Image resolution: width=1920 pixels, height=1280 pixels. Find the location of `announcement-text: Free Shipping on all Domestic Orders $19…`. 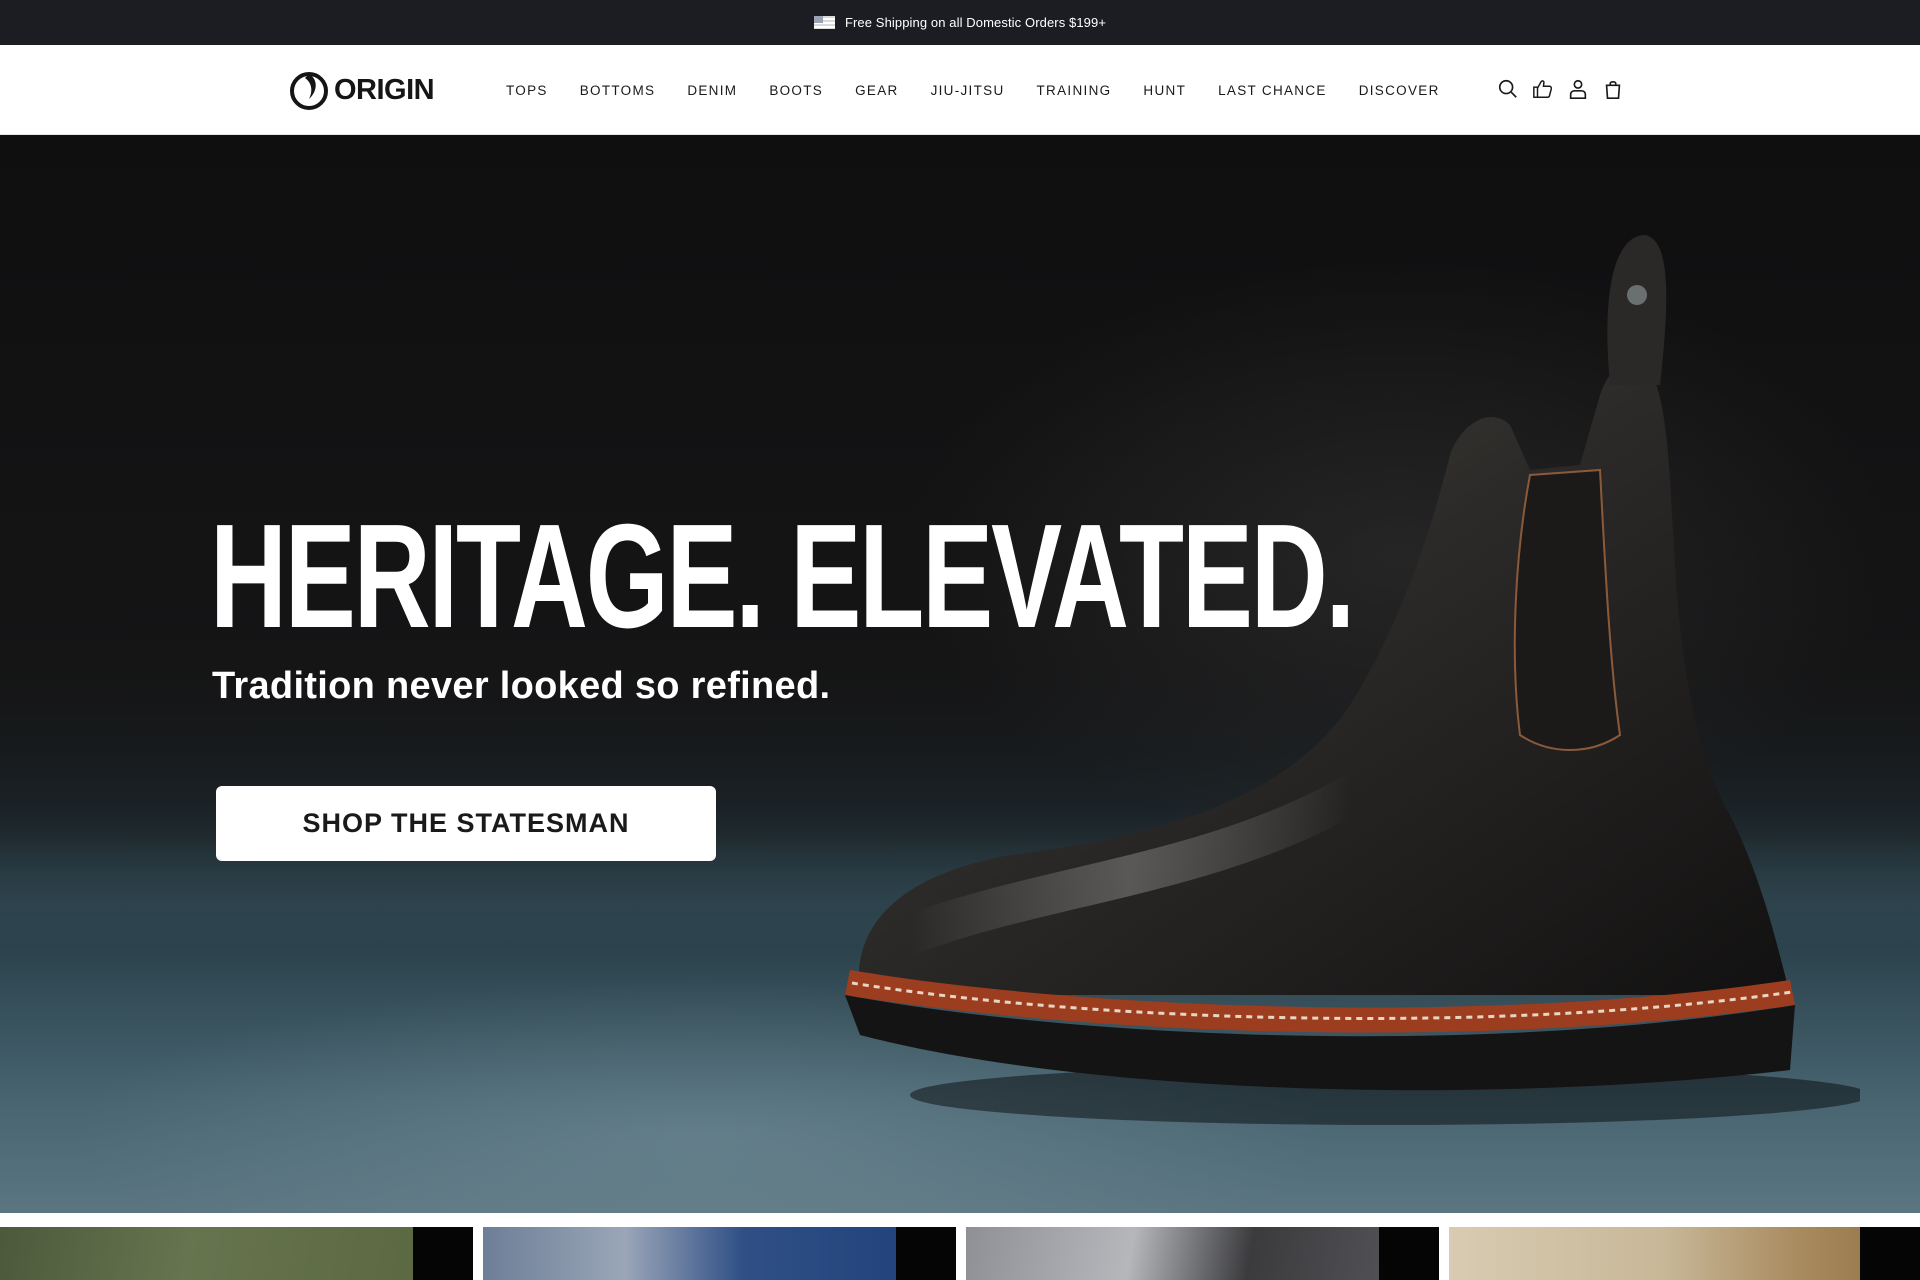

announcement-text: Free Shipping on all Domestic Orders $19… is located at coordinates (975, 22).